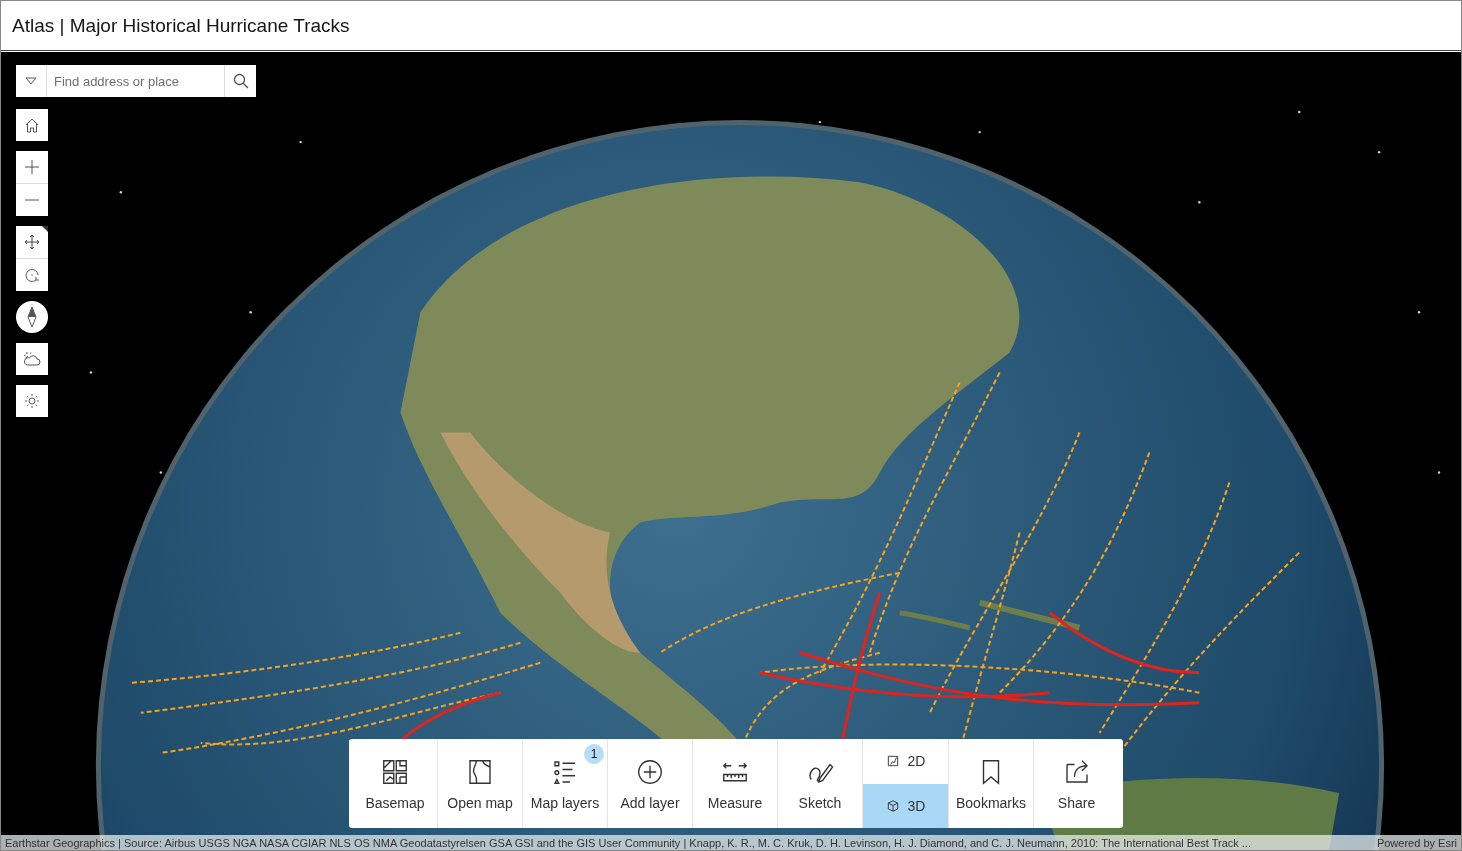  I want to click on compass-button, so click(32, 317).